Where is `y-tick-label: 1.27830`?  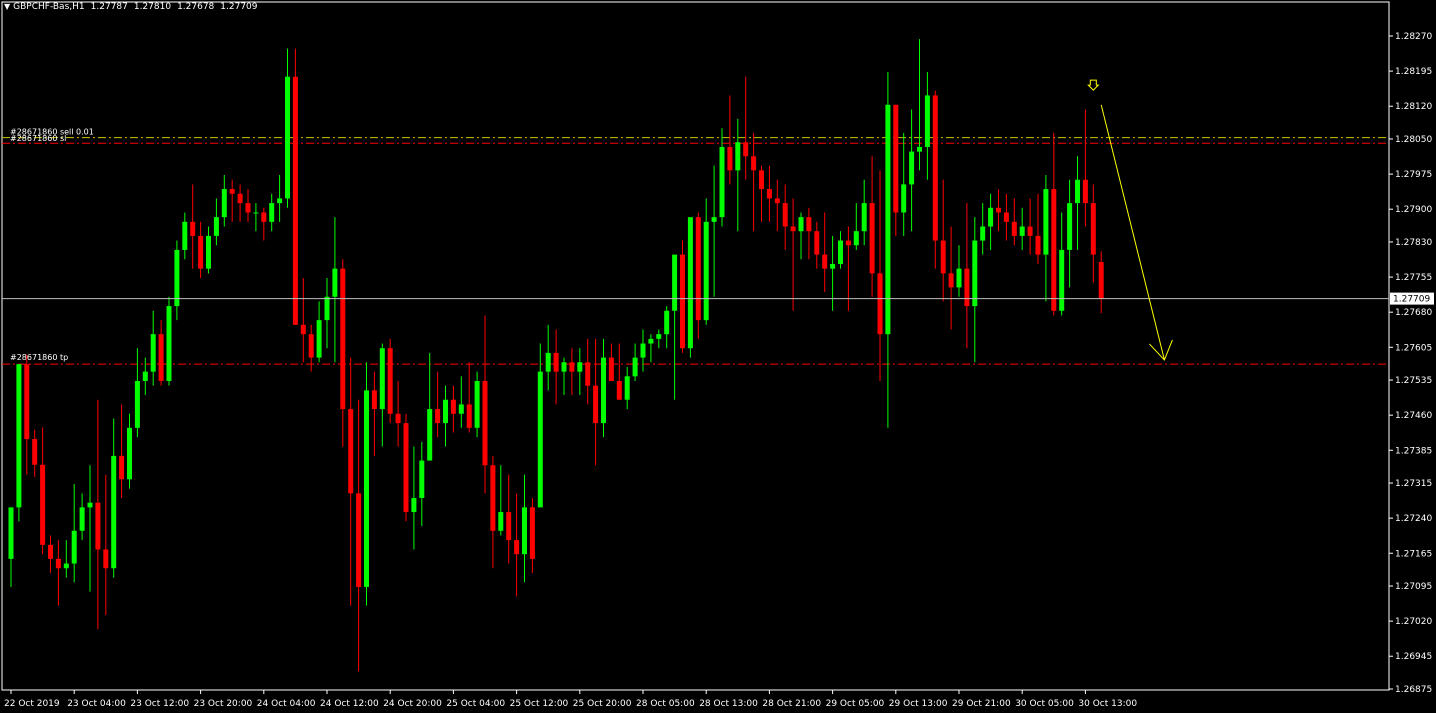
y-tick-label: 1.27830 is located at coordinates (1413, 243).